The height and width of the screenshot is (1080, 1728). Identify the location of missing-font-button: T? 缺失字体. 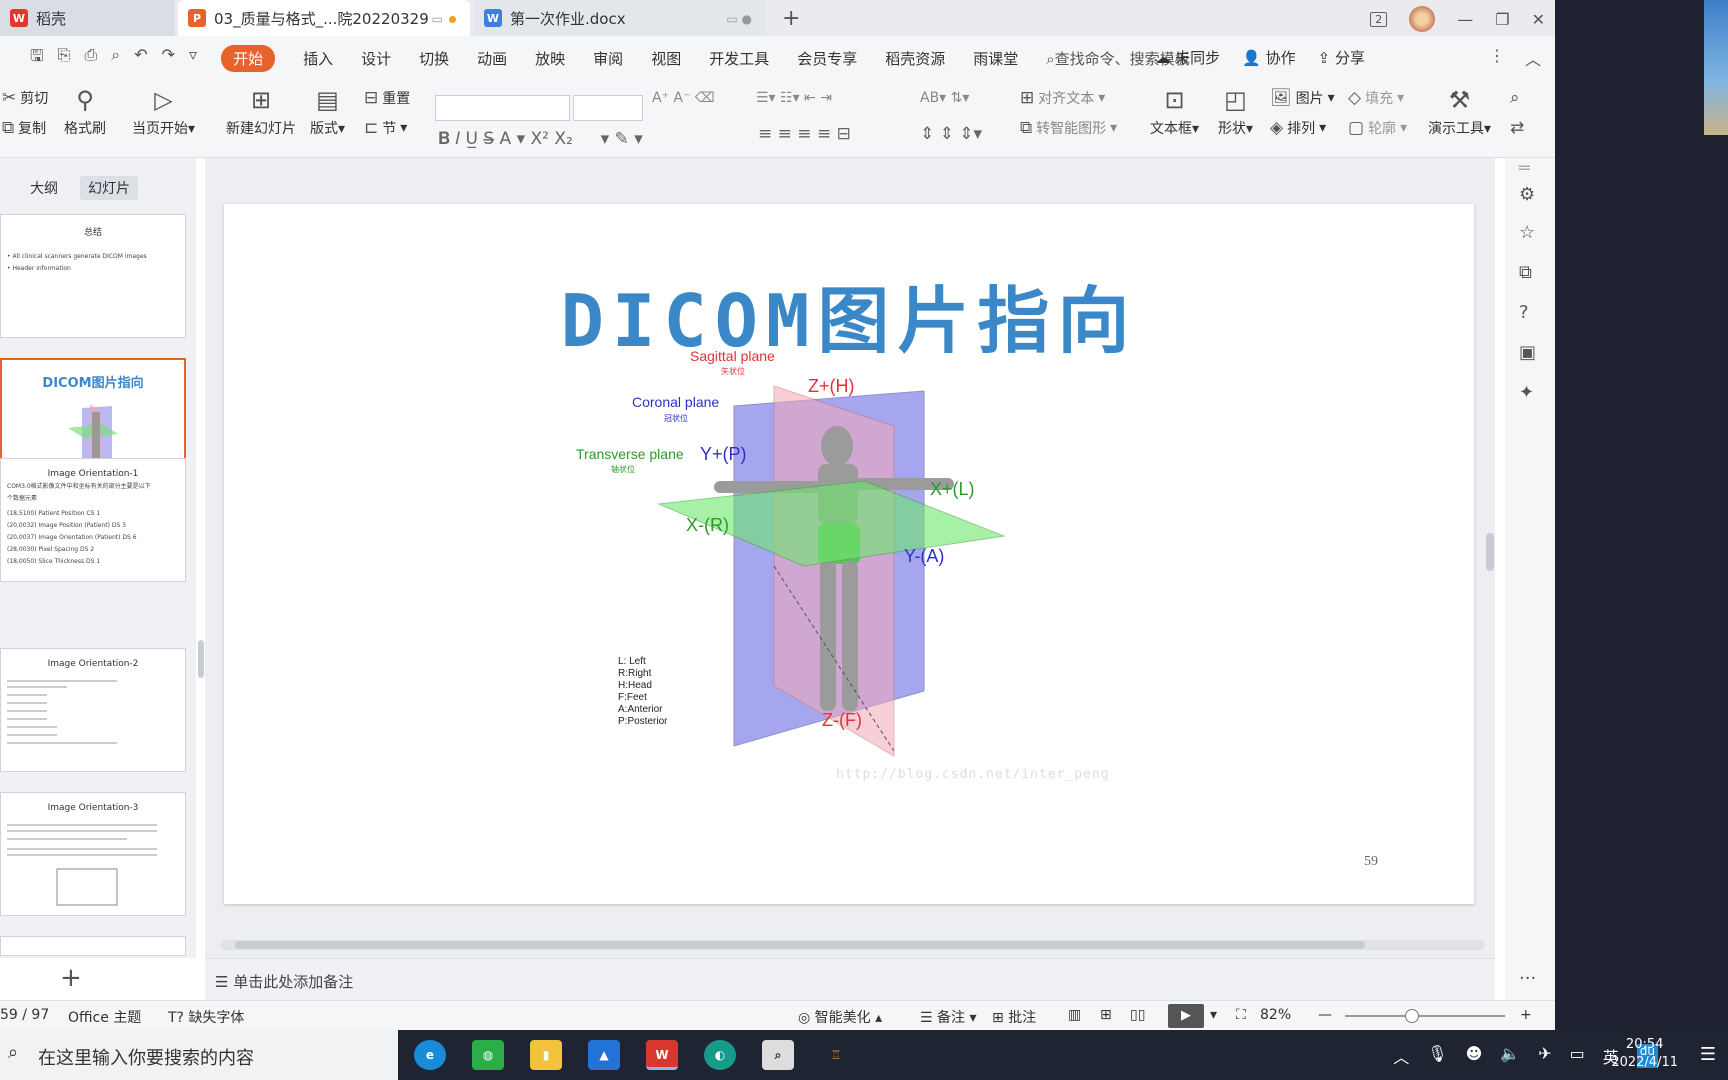
(206, 1017).